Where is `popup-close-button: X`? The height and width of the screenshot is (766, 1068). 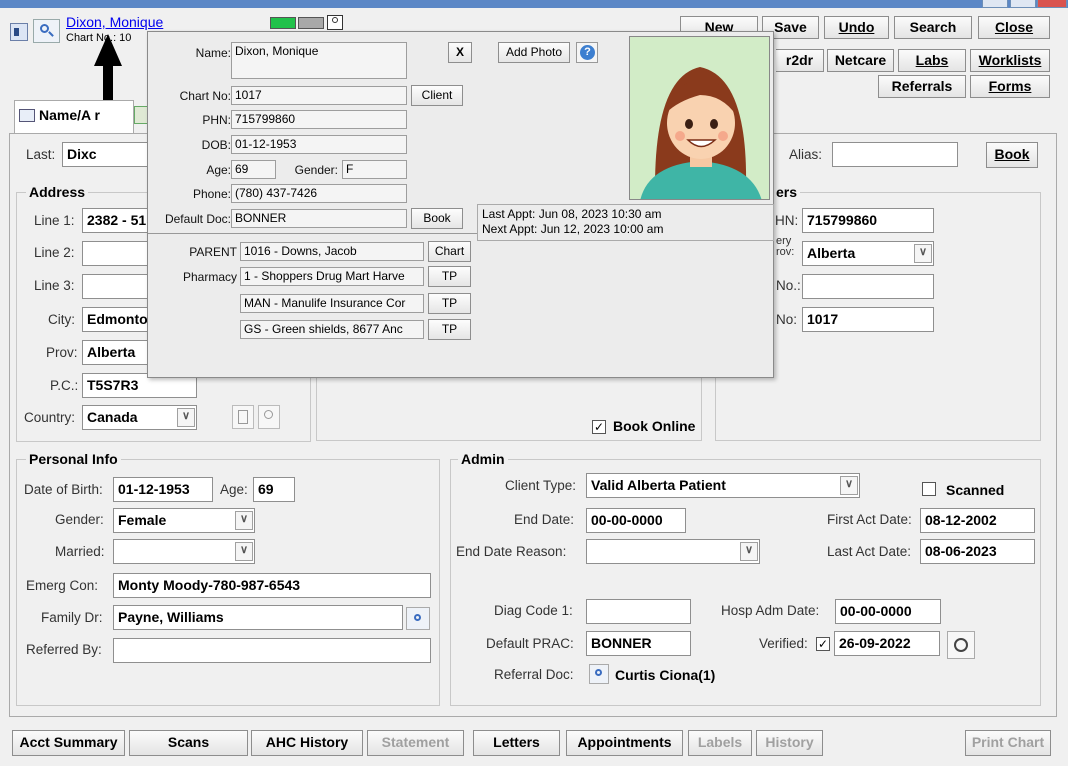 popup-close-button: X is located at coordinates (460, 52).